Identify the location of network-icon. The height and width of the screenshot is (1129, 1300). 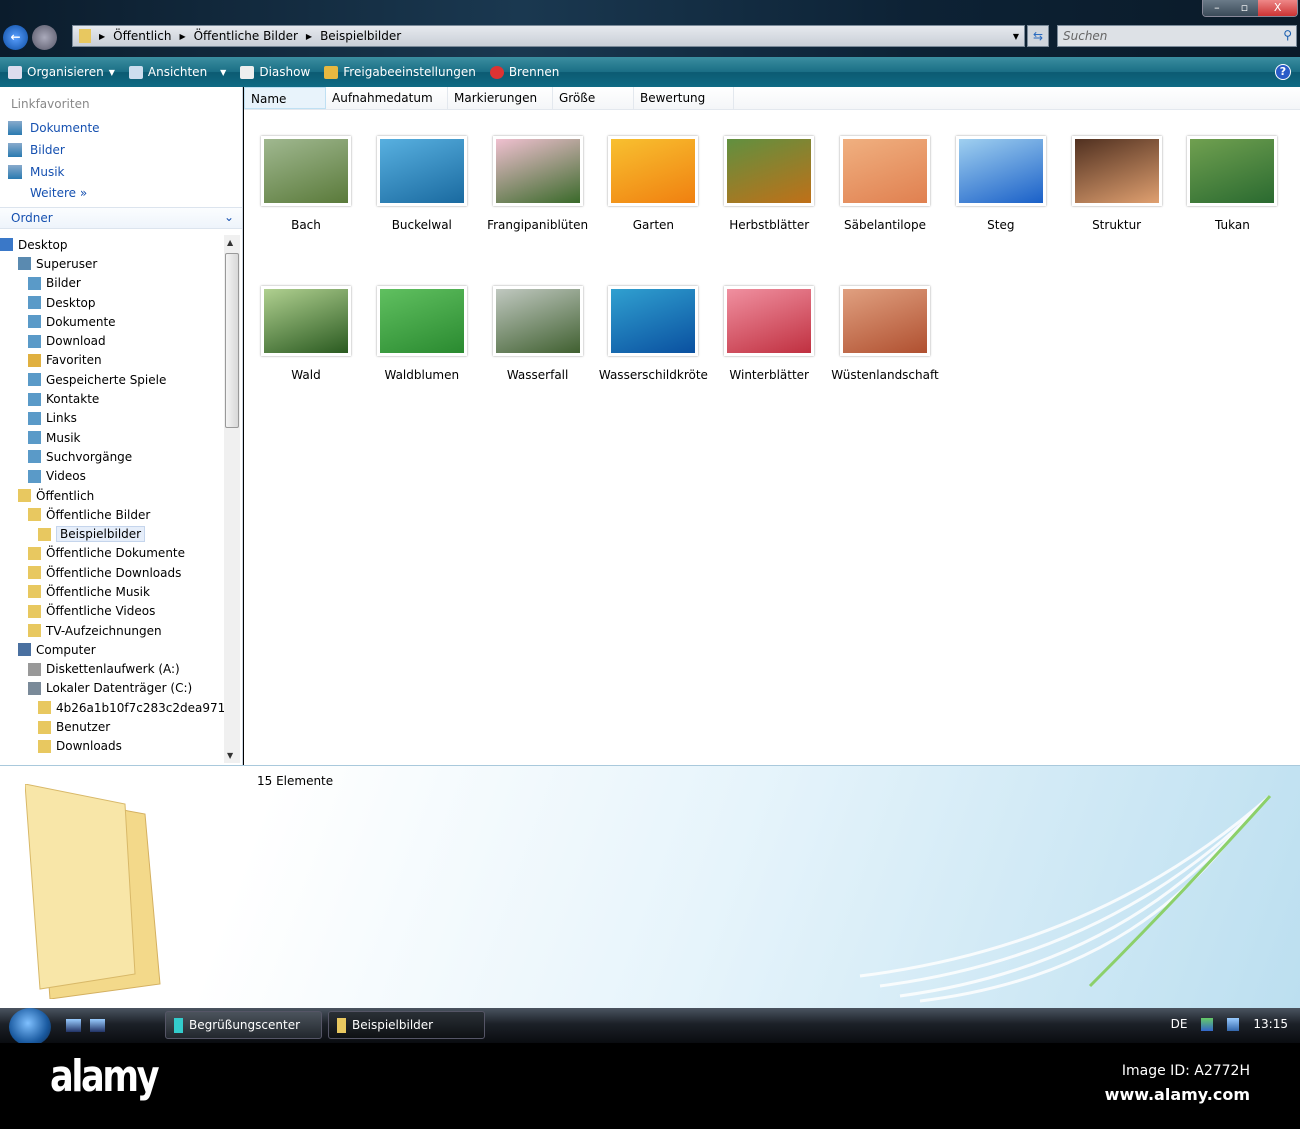
(1207, 1024).